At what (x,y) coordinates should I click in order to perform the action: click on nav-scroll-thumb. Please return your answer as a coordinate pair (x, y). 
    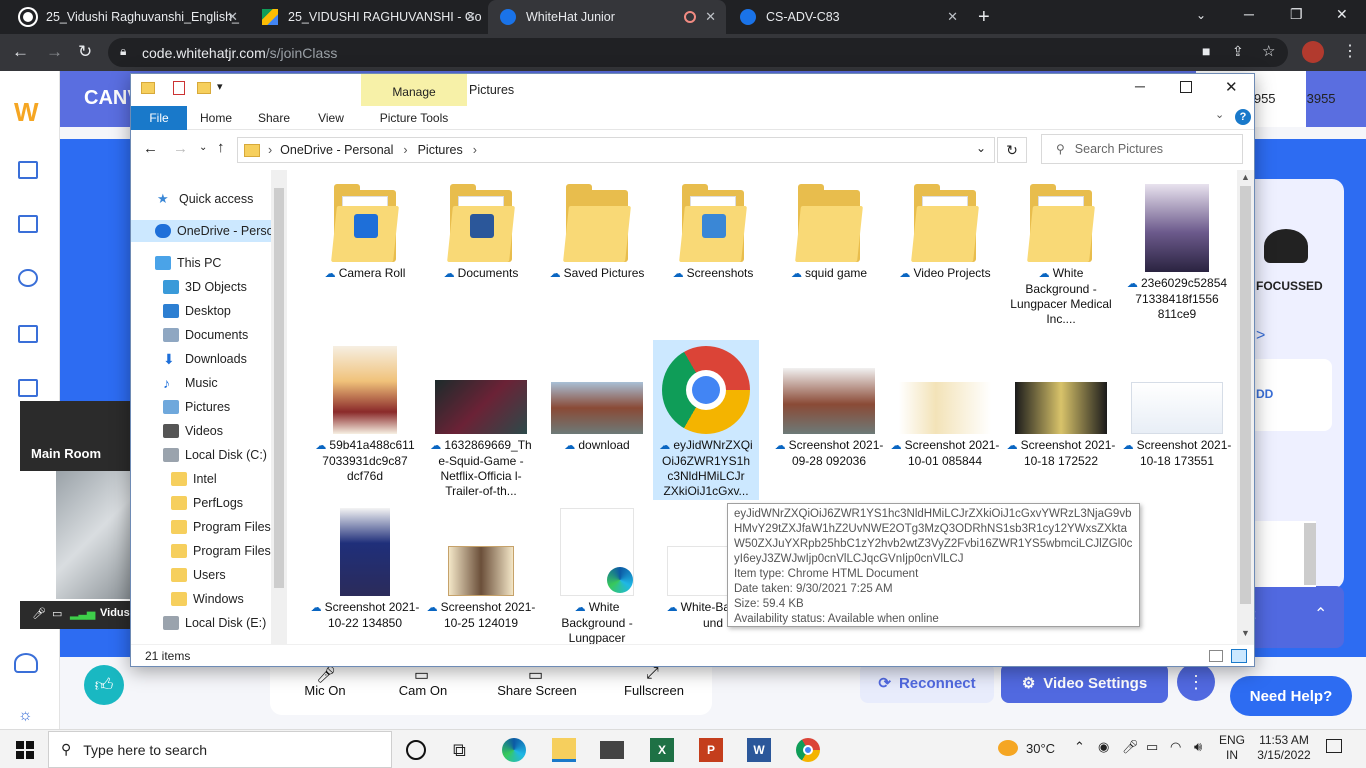
    Looking at the image, I should click on (279, 388).